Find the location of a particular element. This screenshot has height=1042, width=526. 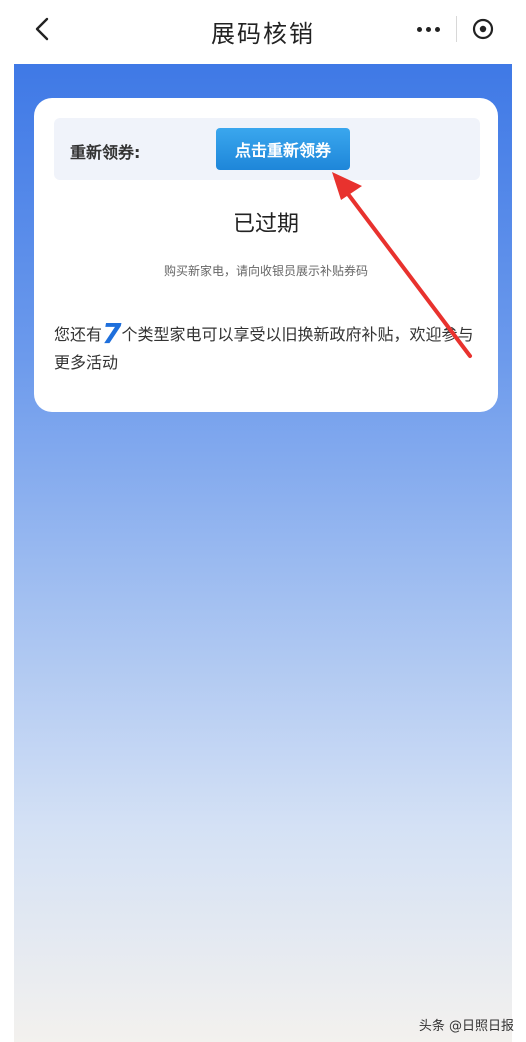

notice-text: 您还有7个类型家电可以享受以旧换新政府补贴，欢迎参与更多活动 is located at coordinates (266, 348).